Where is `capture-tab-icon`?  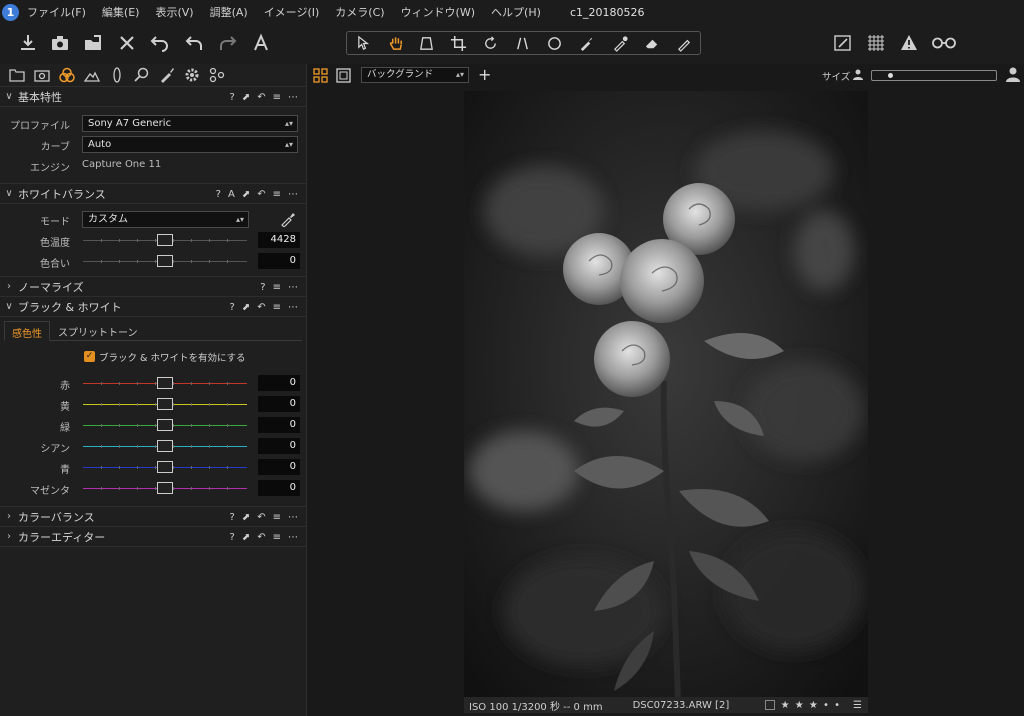
capture-tab-icon is located at coordinates (41, 75).